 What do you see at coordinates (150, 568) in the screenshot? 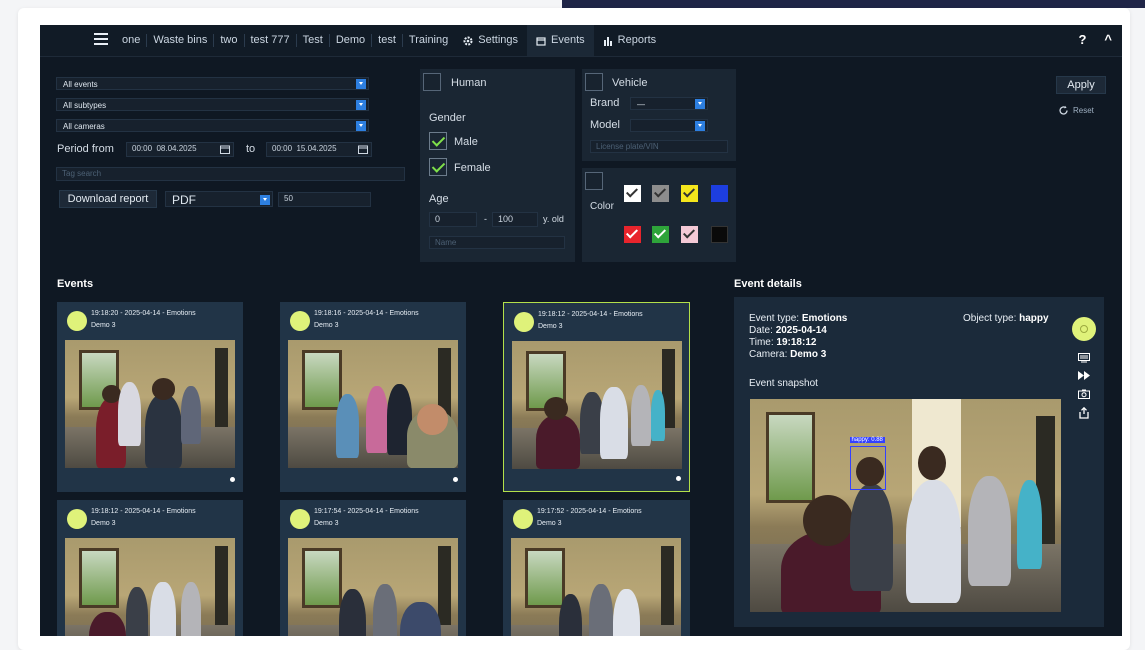
I see `event-card: 19:18:12 - 2025-04-14 - Emotions Demo 3` at bounding box center [150, 568].